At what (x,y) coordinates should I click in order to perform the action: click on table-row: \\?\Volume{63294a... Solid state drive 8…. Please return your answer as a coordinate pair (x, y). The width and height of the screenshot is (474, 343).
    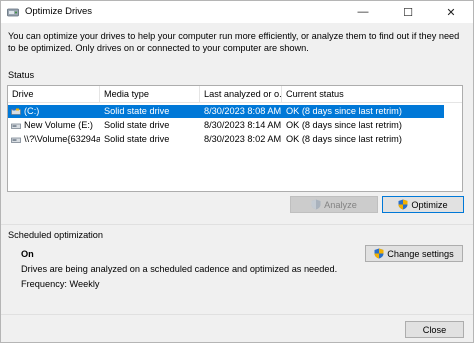
    Looking at the image, I should click on (226, 139).